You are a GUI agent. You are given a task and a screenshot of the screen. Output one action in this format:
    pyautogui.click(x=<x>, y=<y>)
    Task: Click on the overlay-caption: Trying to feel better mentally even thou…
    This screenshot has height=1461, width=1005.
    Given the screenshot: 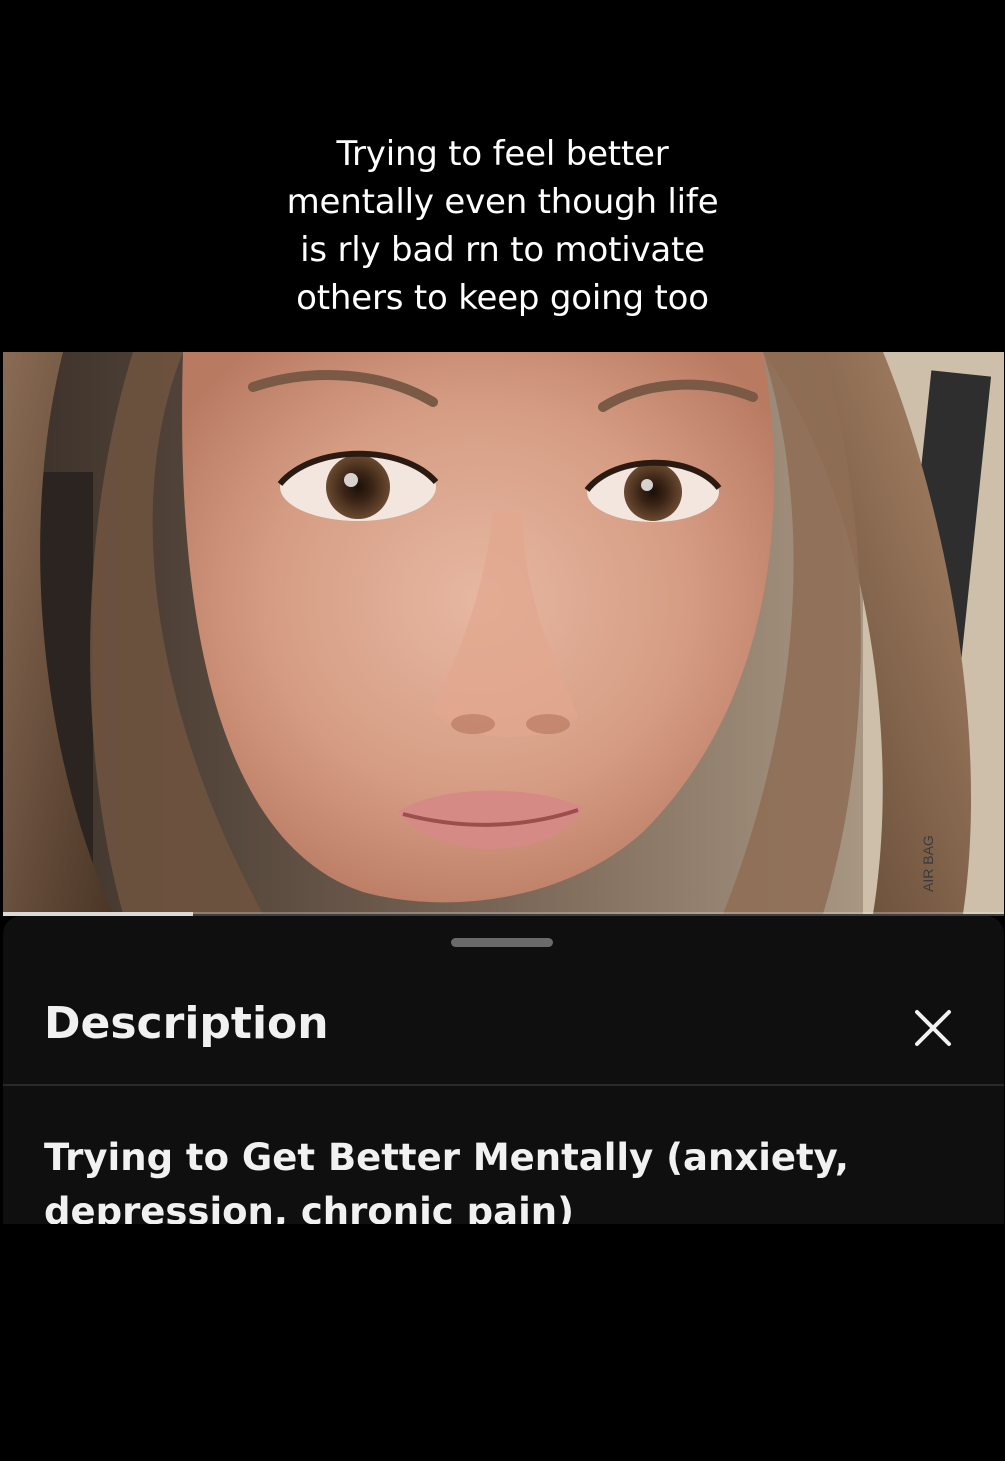 What is the action you would take?
    pyautogui.click(x=502, y=226)
    